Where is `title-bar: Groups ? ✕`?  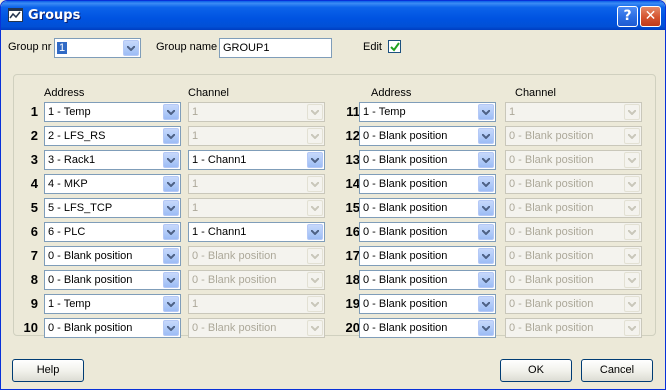 title-bar: Groups ? ✕ is located at coordinates (333, 15).